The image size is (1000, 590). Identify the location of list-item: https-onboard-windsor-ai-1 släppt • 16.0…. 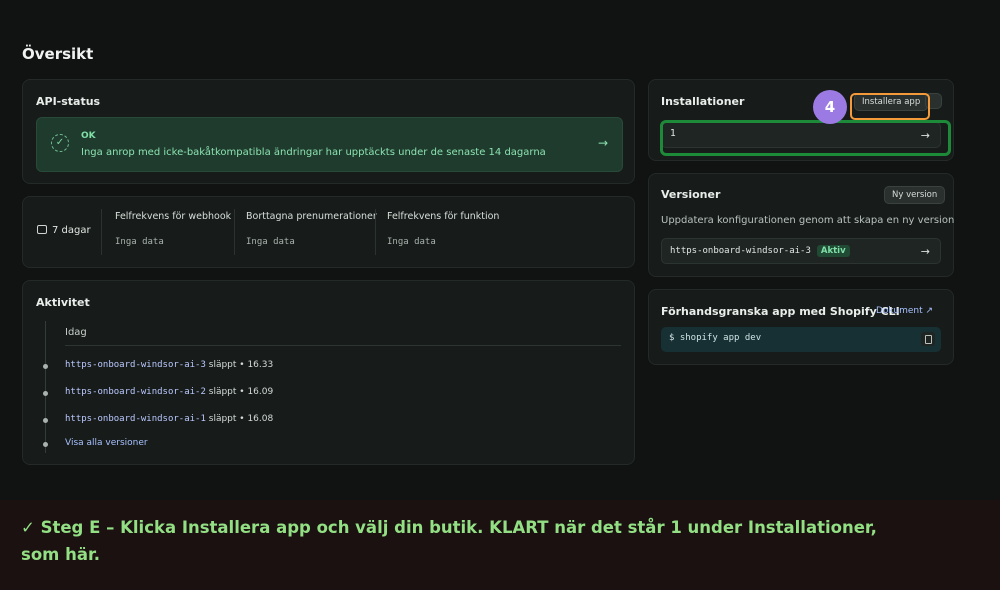
(169, 419).